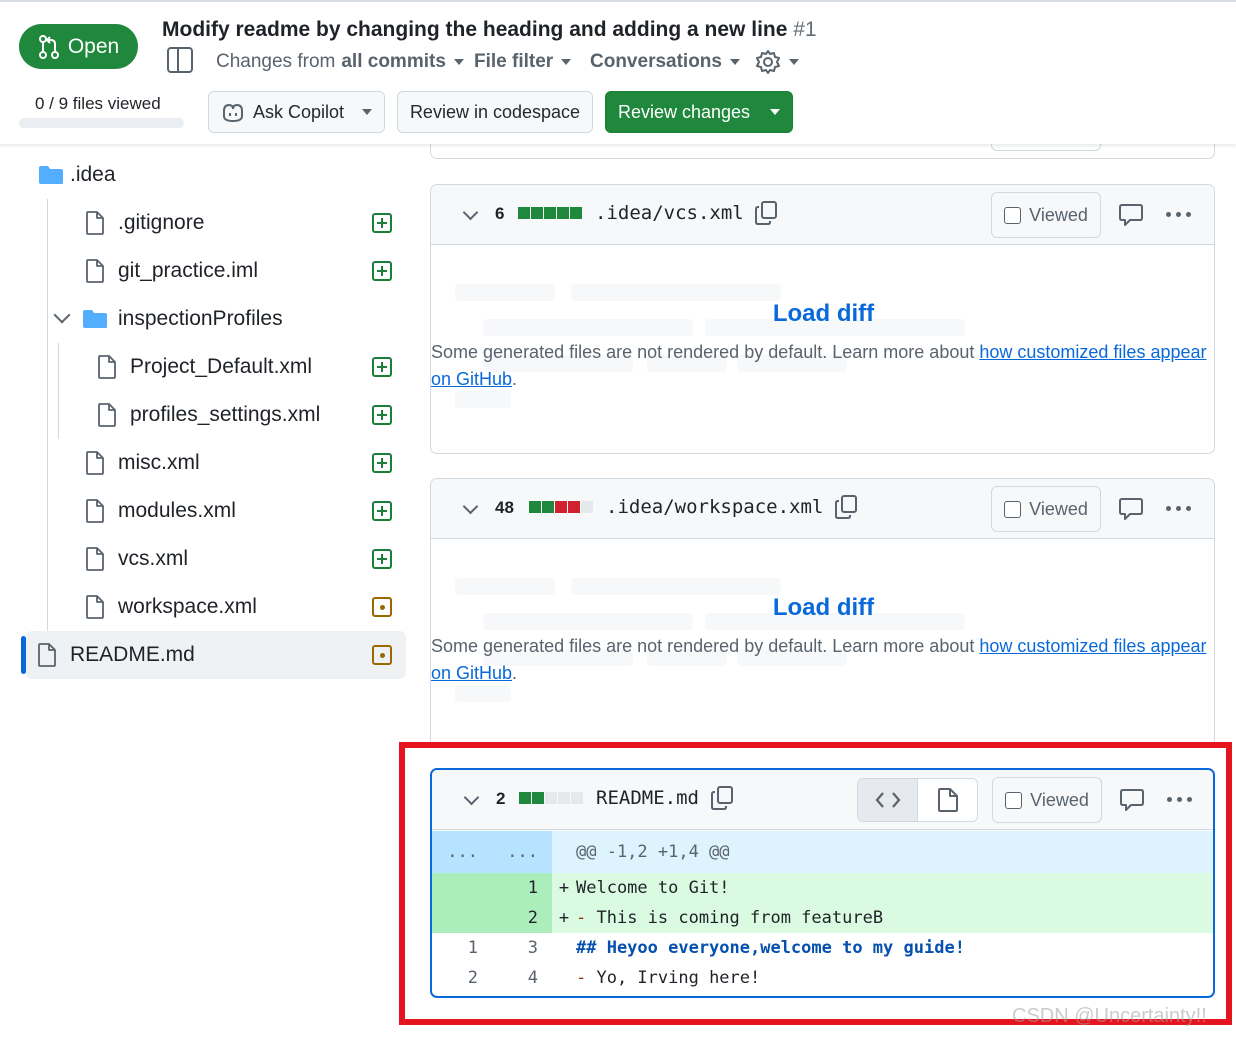 The height and width of the screenshot is (1038, 1236). Describe the element at coordinates (822, 888) in the screenshot. I see `added-line-row: 1 + Welcome to Git!` at that location.